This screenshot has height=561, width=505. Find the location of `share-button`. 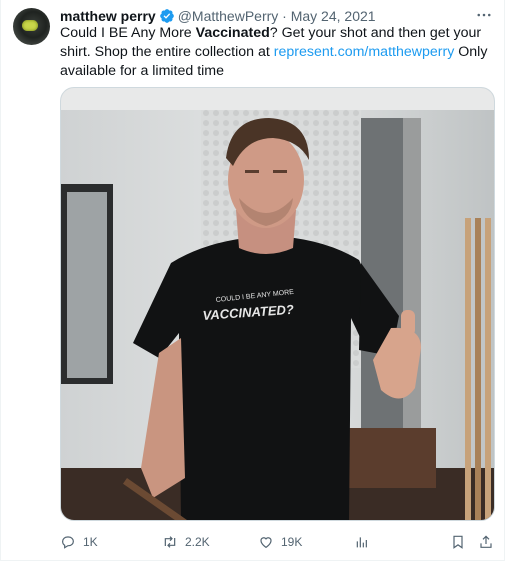

share-button is located at coordinates (486, 542).